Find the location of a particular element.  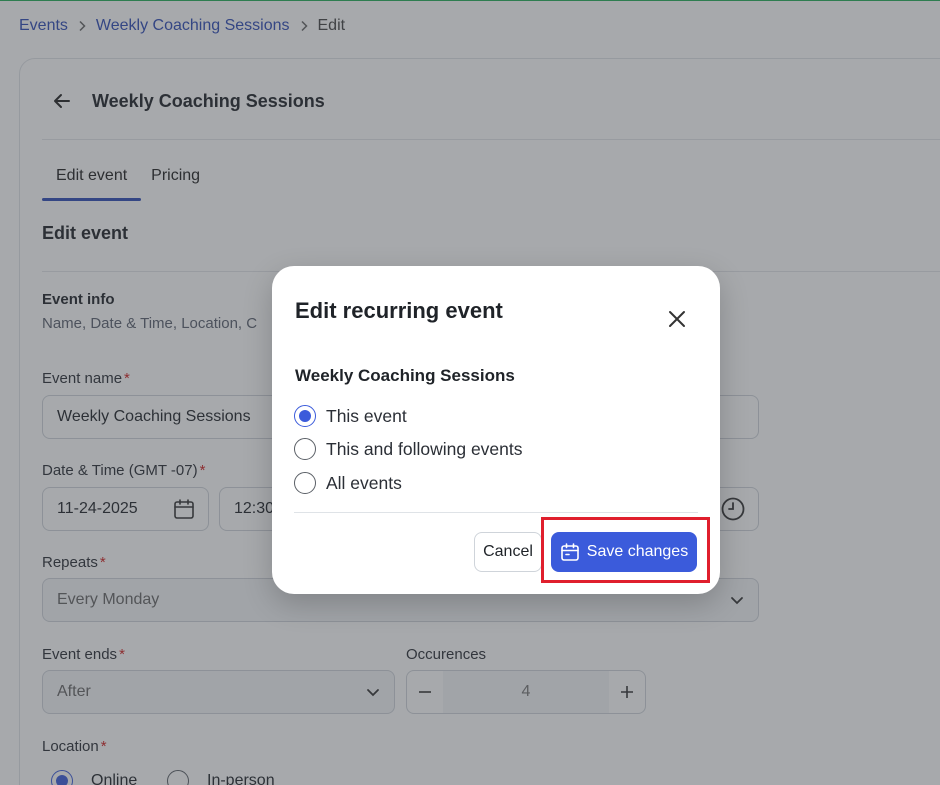

dialog-title: Edit recurring event is located at coordinates (399, 310).